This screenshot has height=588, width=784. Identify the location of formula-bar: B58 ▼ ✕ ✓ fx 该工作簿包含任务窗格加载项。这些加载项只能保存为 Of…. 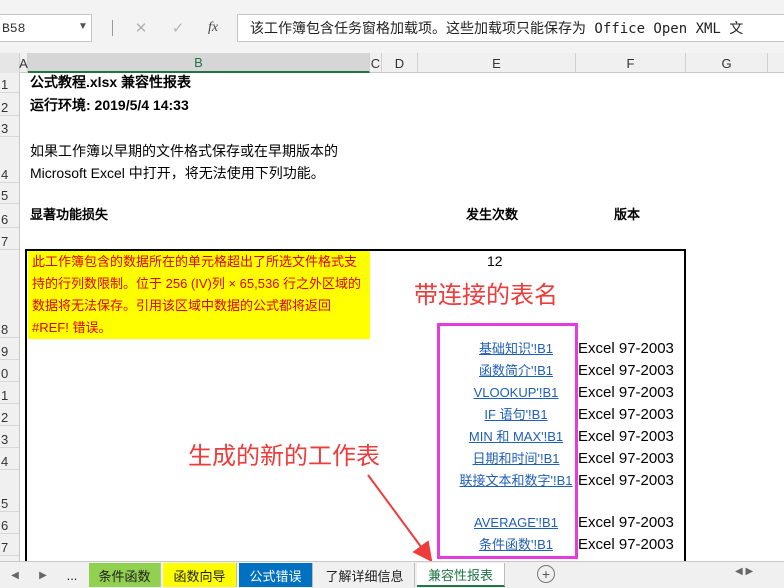
(392, 28).